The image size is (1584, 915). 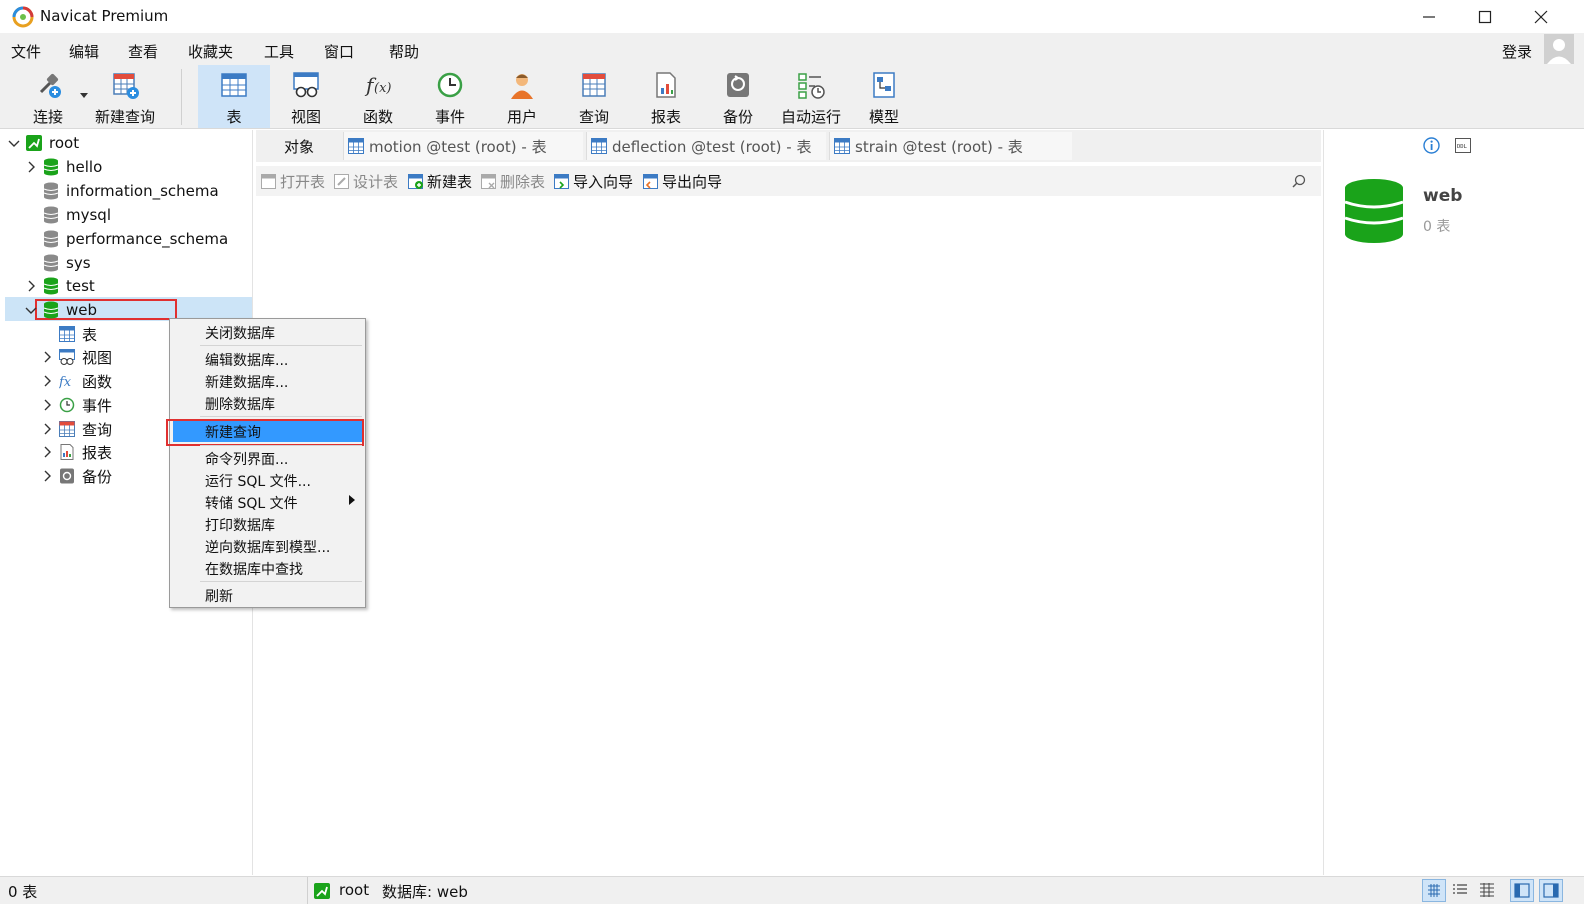 I want to click on ctx-new-query: 新建查询, so click(x=233, y=432).